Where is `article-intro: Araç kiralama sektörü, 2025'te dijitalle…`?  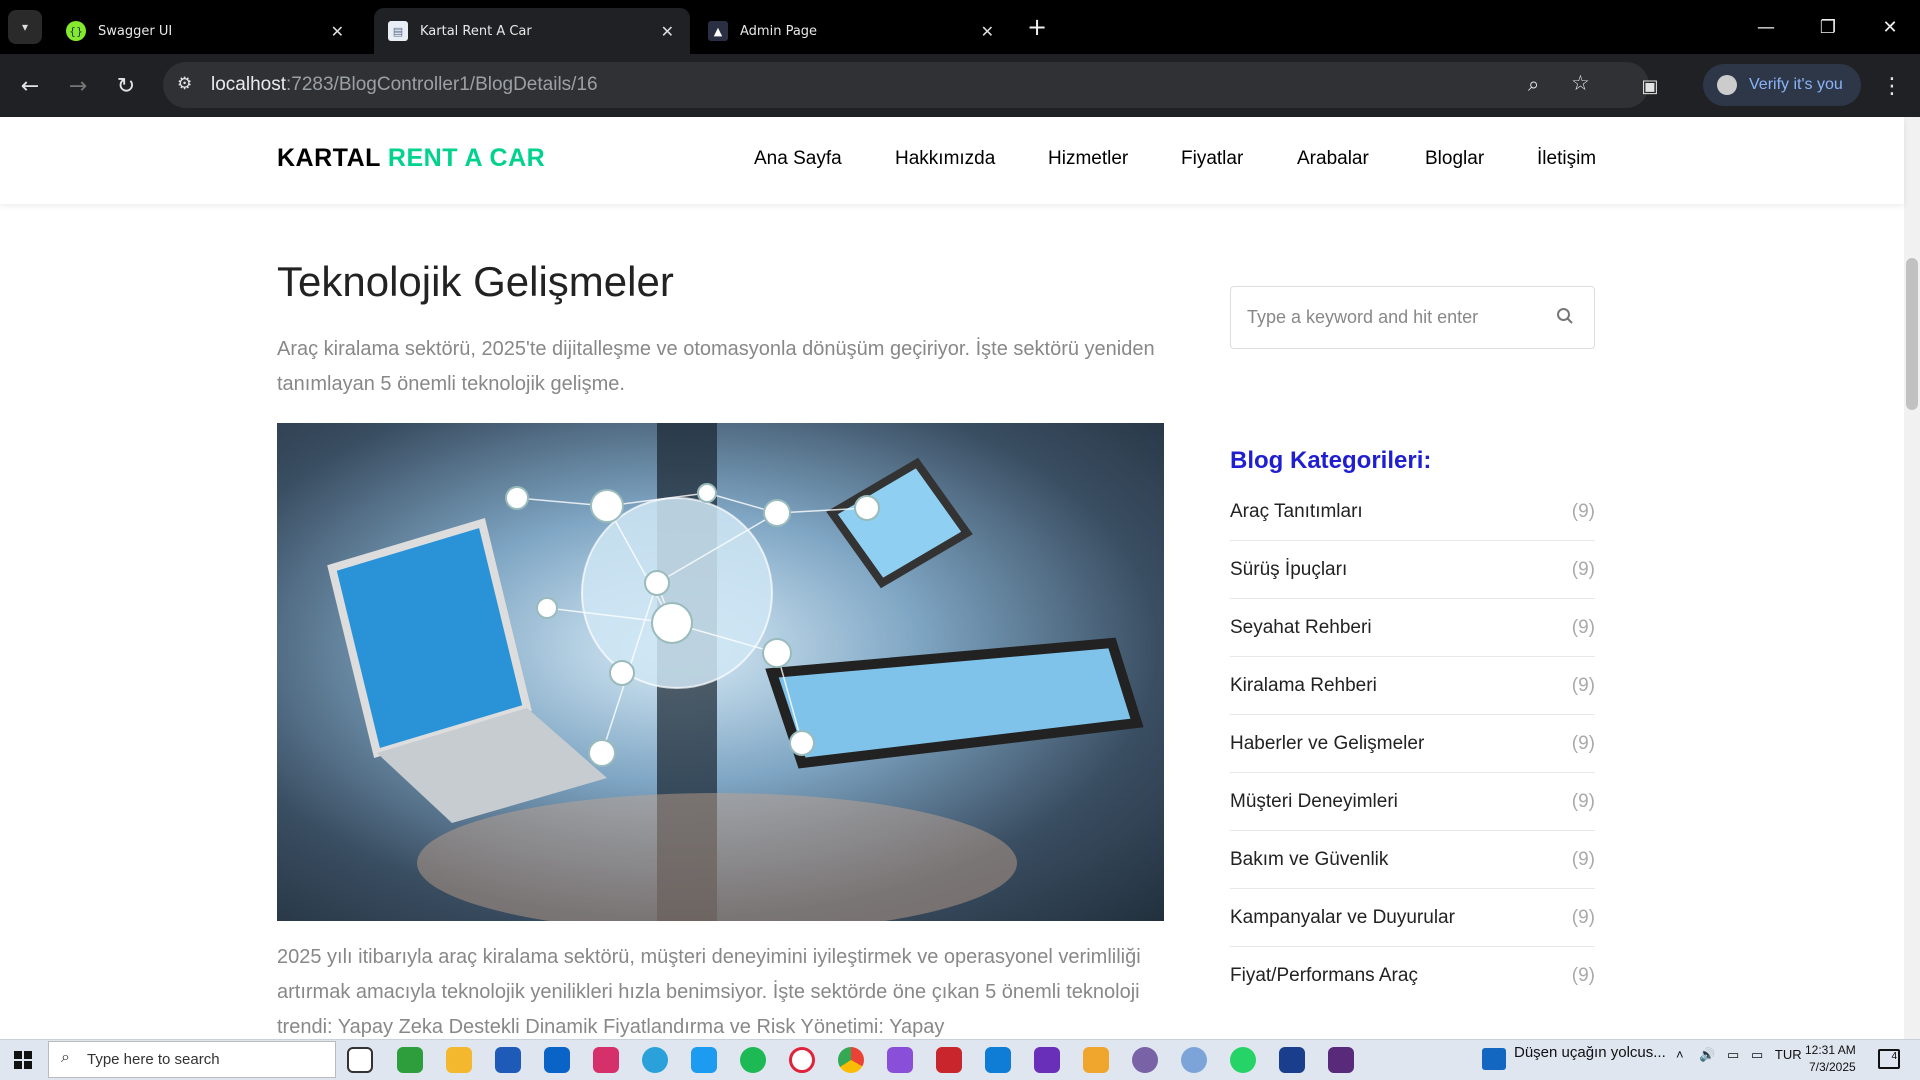 article-intro: Araç kiralama sektörü, 2025'te dijitalle… is located at coordinates (716, 366).